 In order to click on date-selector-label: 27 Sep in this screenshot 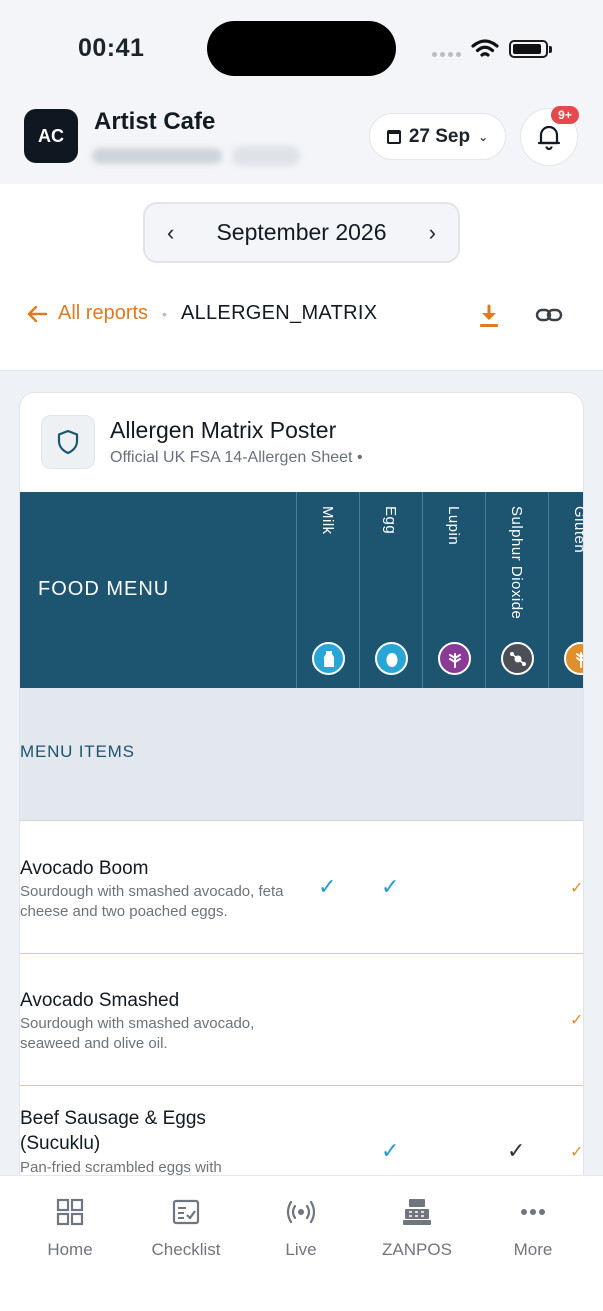, I will do `click(439, 136)`.